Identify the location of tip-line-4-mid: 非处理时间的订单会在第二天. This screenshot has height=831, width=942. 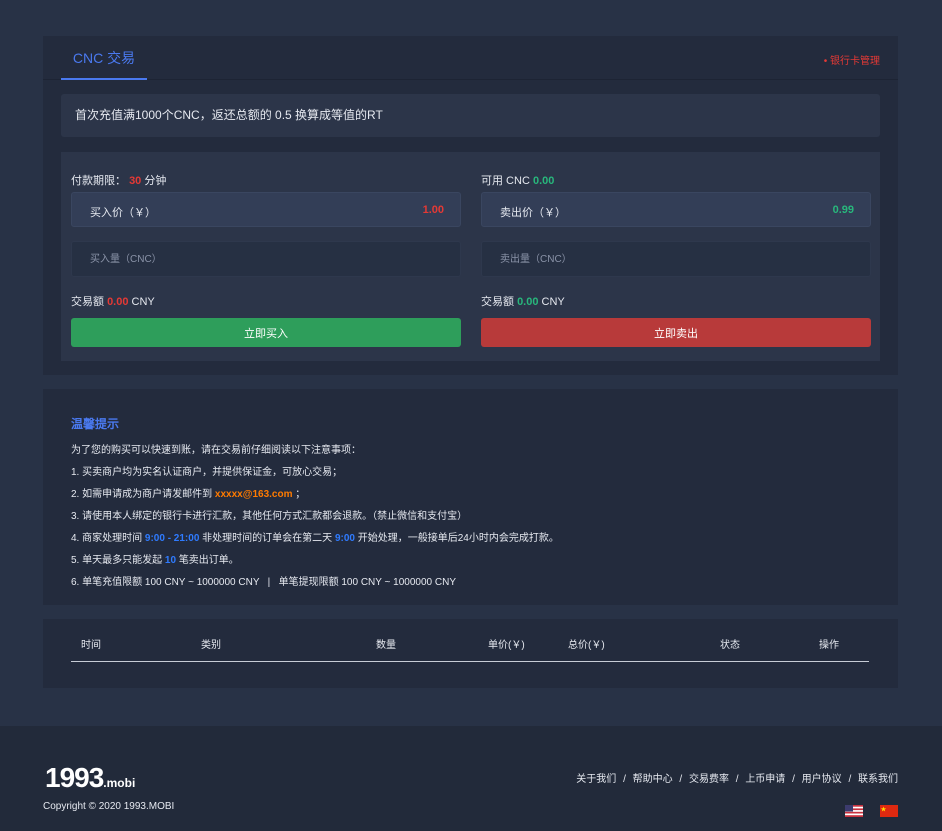
(267, 538).